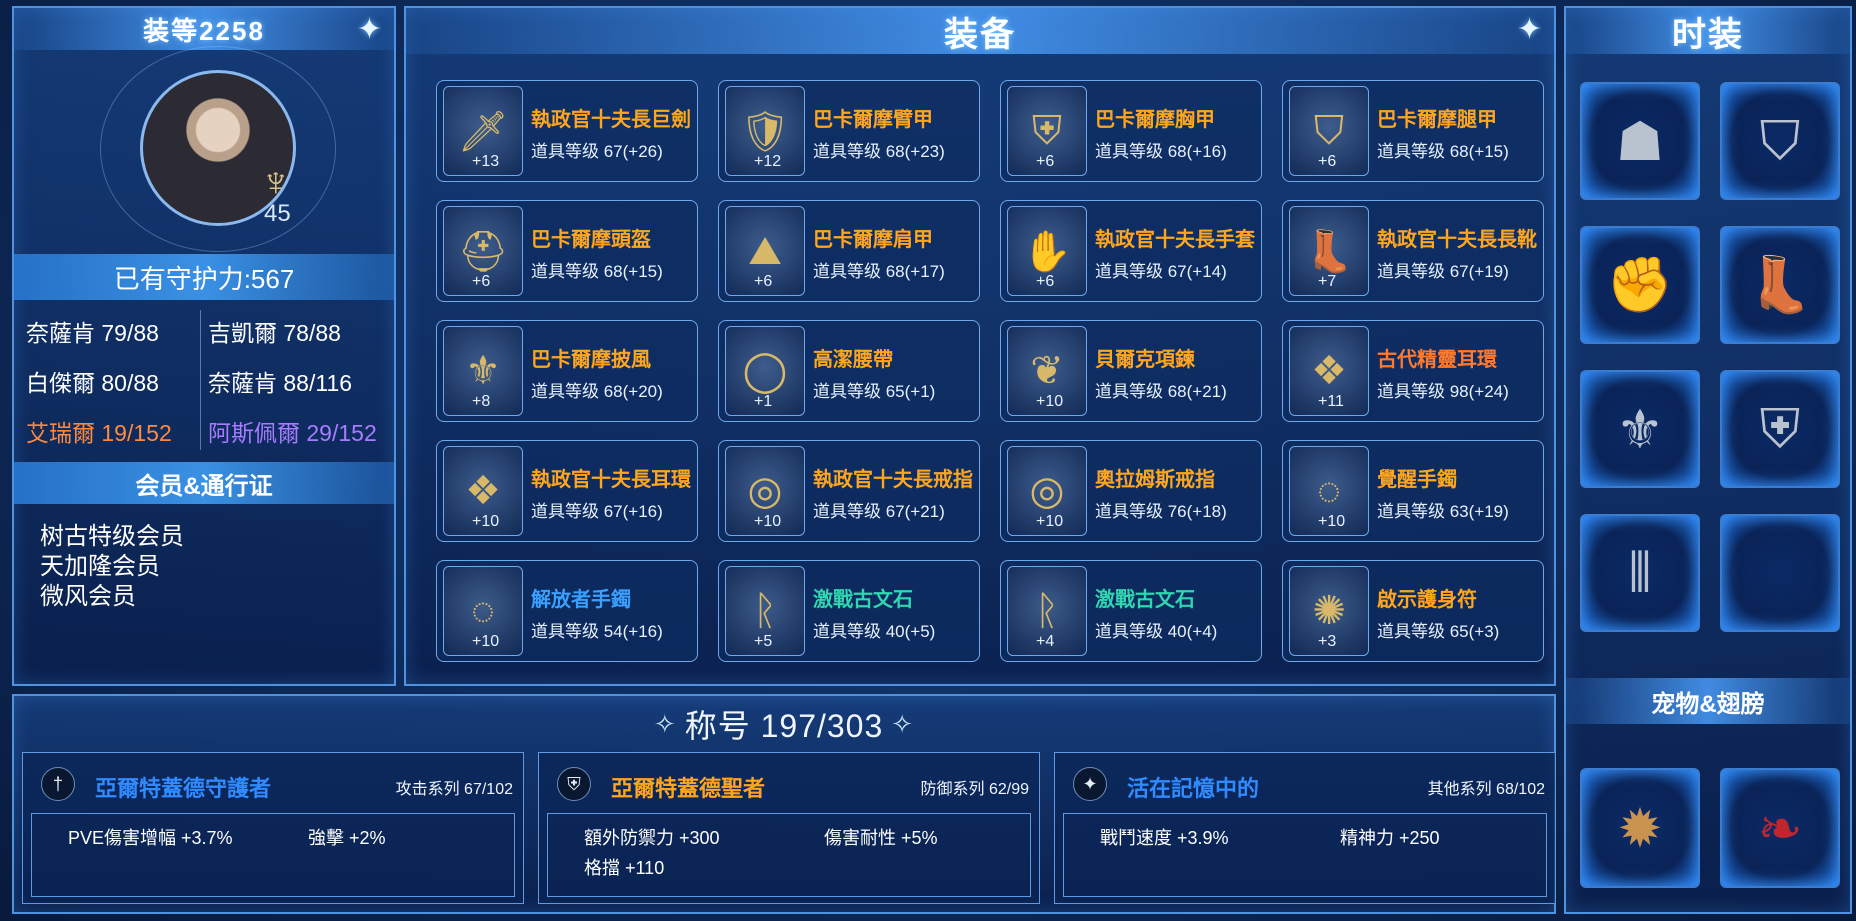 The height and width of the screenshot is (921, 1856). Describe the element at coordinates (1413, 611) in the screenshot. I see `equipment-slot: ✺ +3 啟示護身符 道具等级 65(+3)` at that location.